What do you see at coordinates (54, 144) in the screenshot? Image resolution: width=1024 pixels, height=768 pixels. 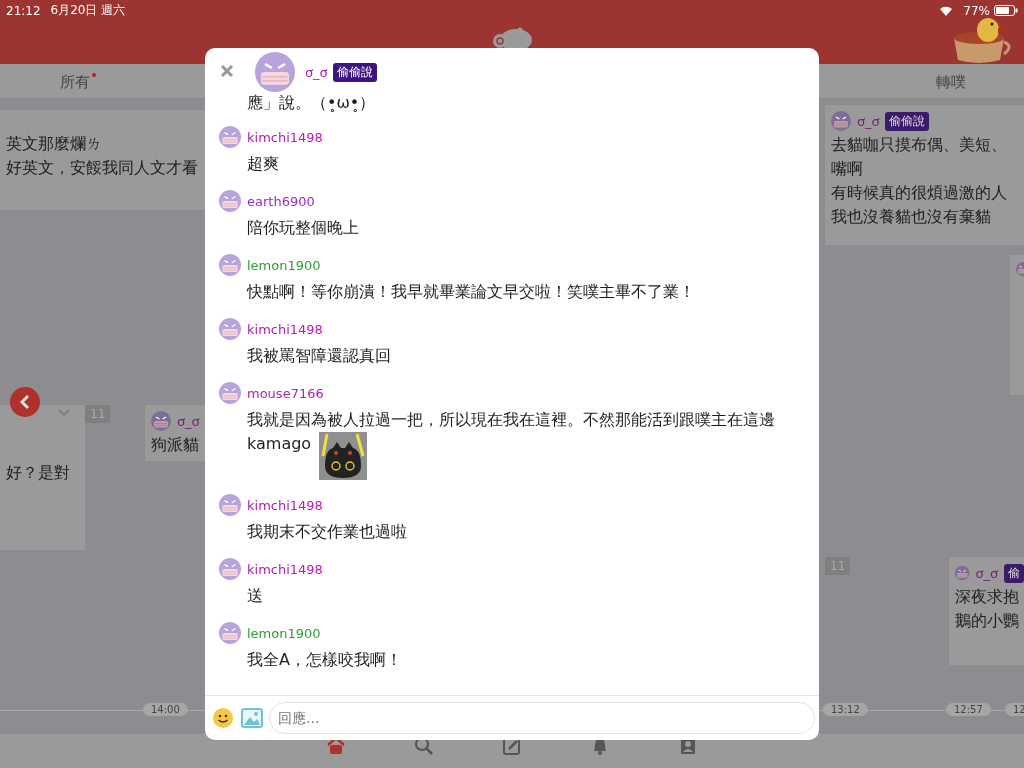 I see `post-text: 英文那麼爛ㄌ` at bounding box center [54, 144].